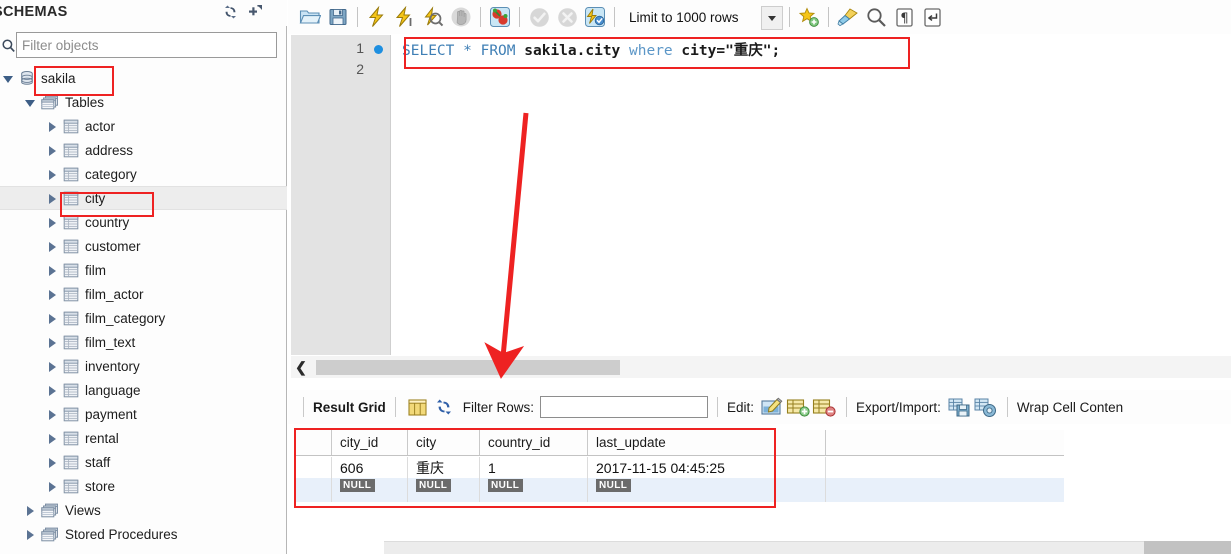 This screenshot has height=554, width=1231. Describe the element at coordinates (370, 467) in the screenshot. I see `cell-city_id: 606` at that location.